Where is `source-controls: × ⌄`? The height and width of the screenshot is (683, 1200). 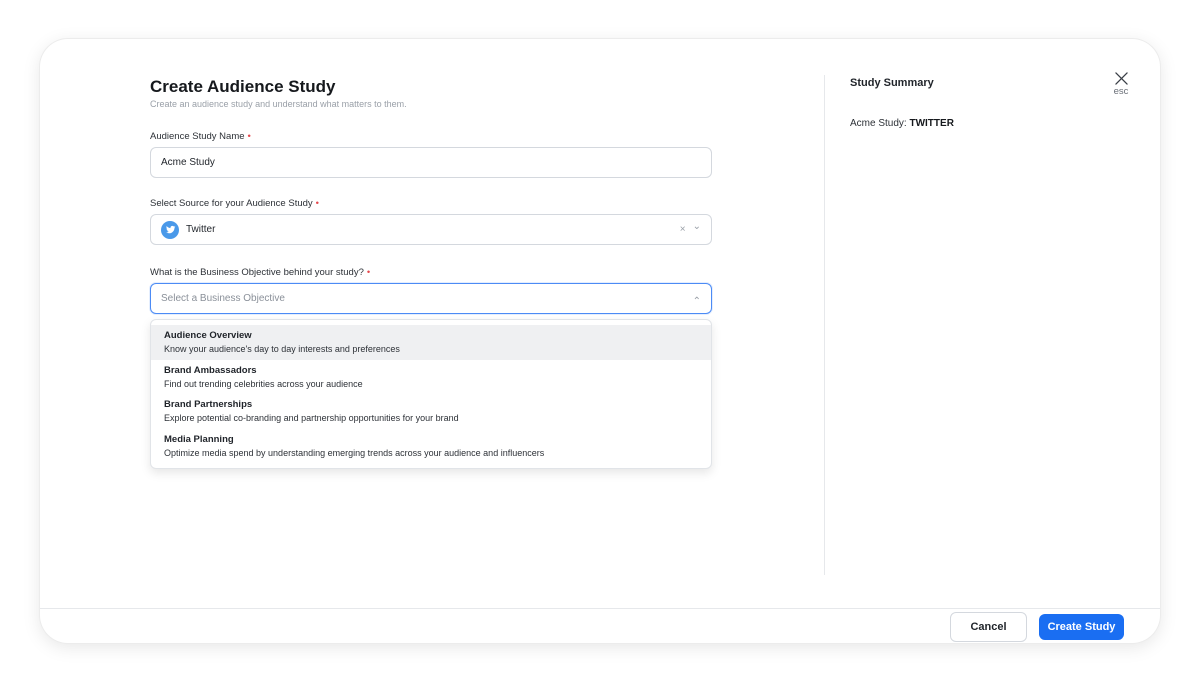
source-controls: × ⌄ is located at coordinates (690, 229).